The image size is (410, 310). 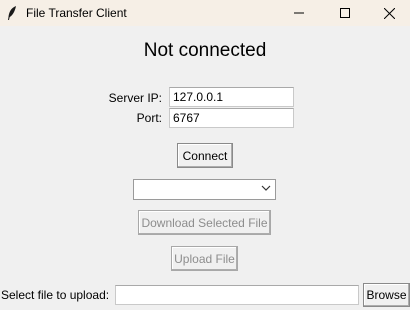 I want to click on connect-button: Connect, so click(x=205, y=155).